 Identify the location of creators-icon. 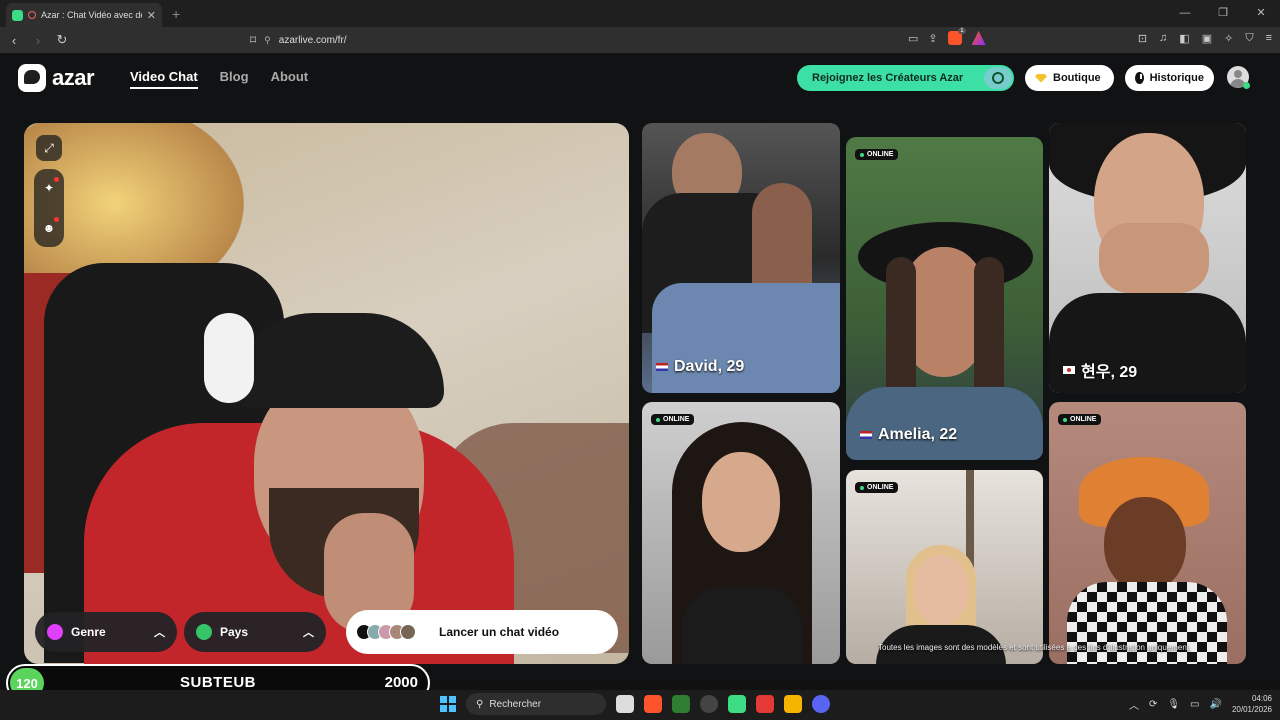
(998, 78).